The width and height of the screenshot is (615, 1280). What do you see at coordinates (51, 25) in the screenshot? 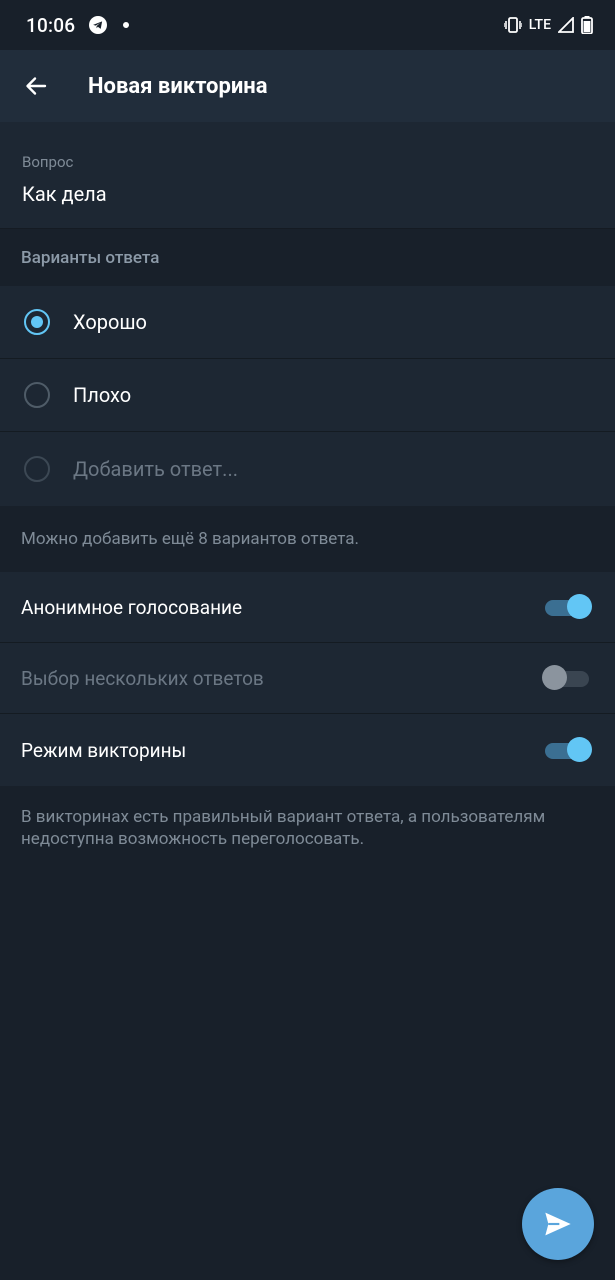
I see `status-time: 10:06` at bounding box center [51, 25].